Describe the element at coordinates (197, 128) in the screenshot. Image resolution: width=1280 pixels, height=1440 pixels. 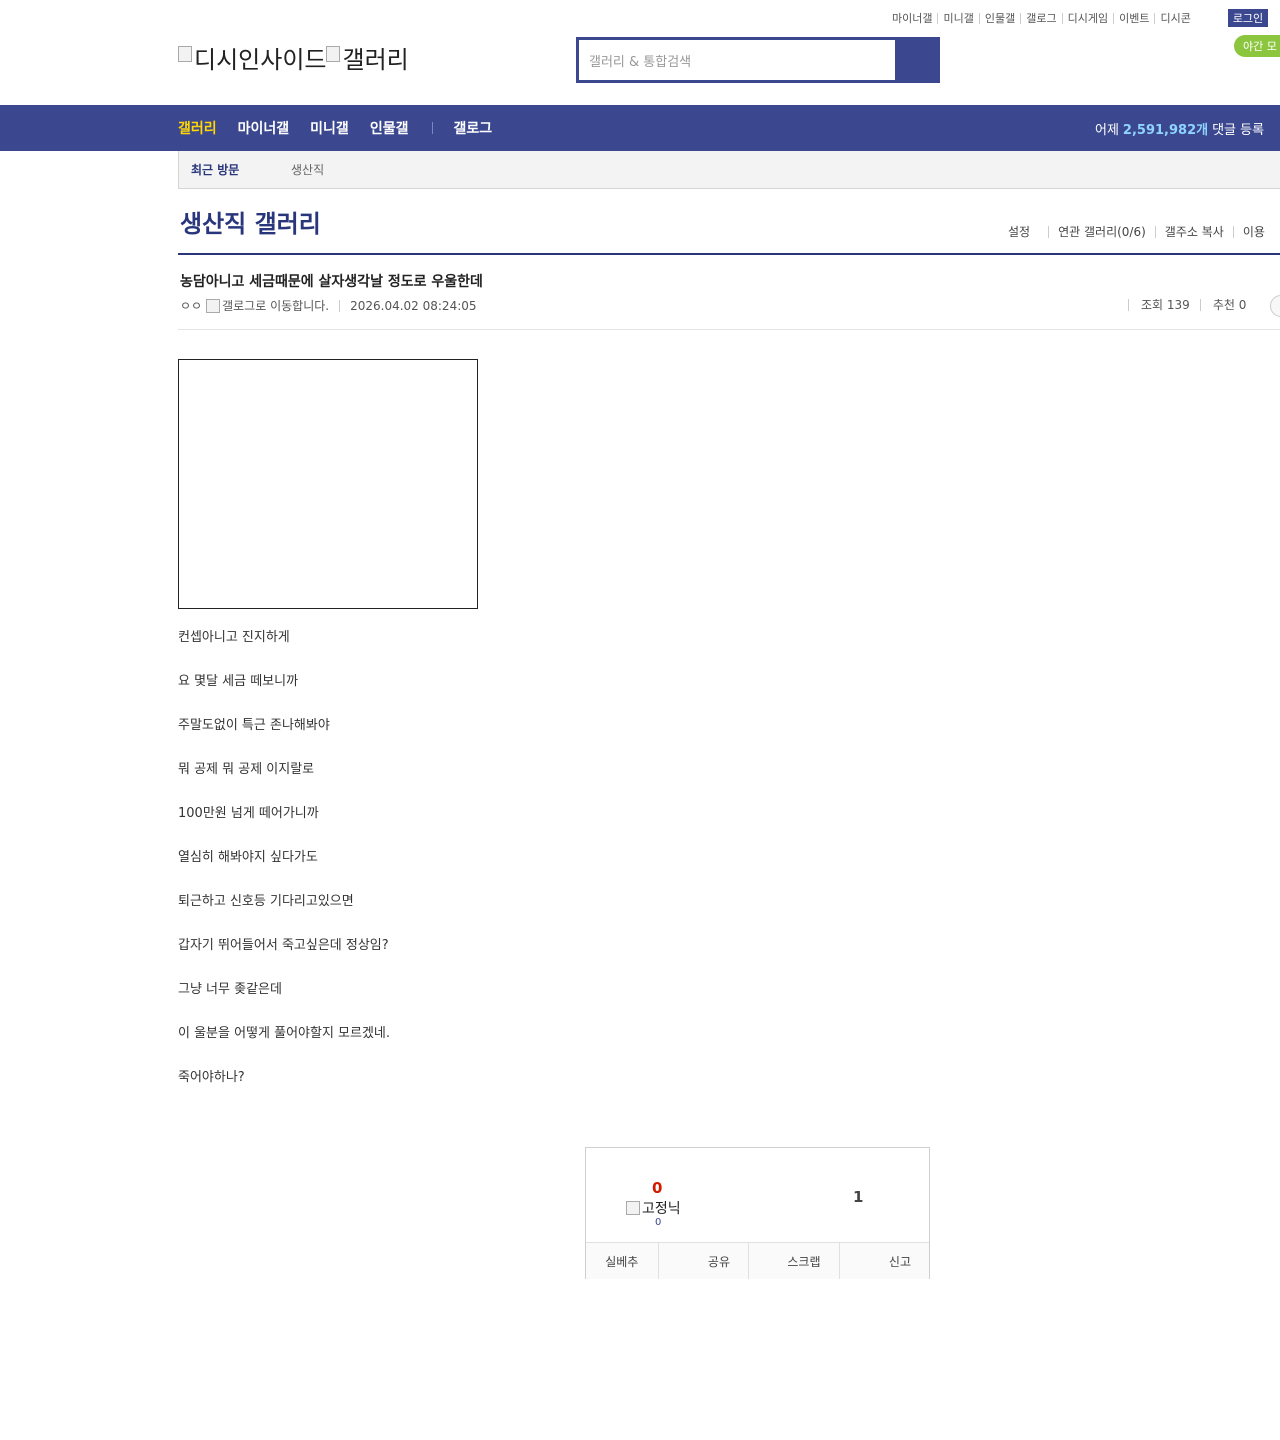
I see `nav-item-gallery: 갤러리` at that location.